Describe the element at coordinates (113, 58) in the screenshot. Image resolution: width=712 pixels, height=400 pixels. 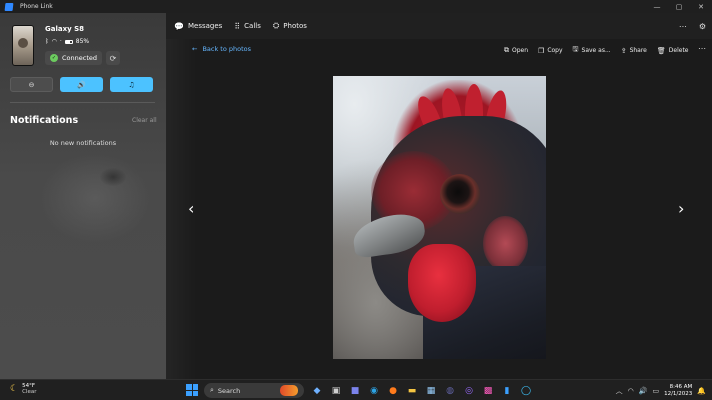
I see `sync-icon: ⟳` at that location.